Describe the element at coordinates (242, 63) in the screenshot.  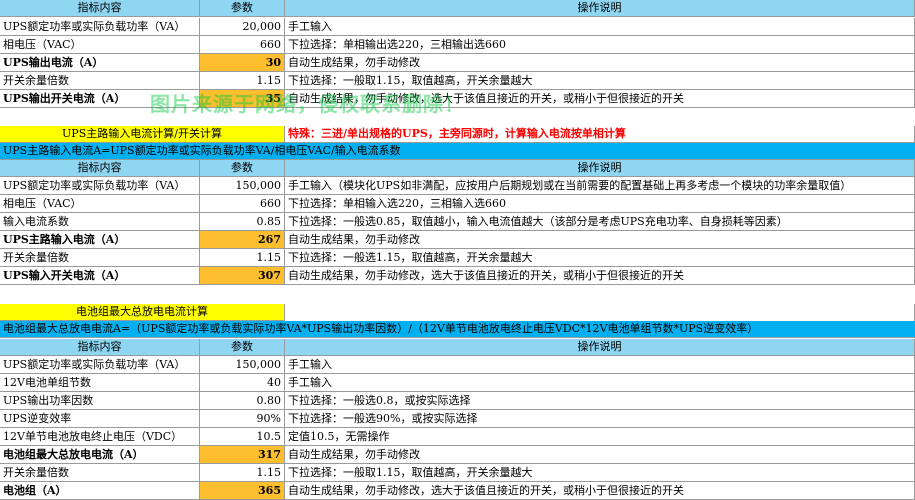
I see `row-value: 30` at that location.